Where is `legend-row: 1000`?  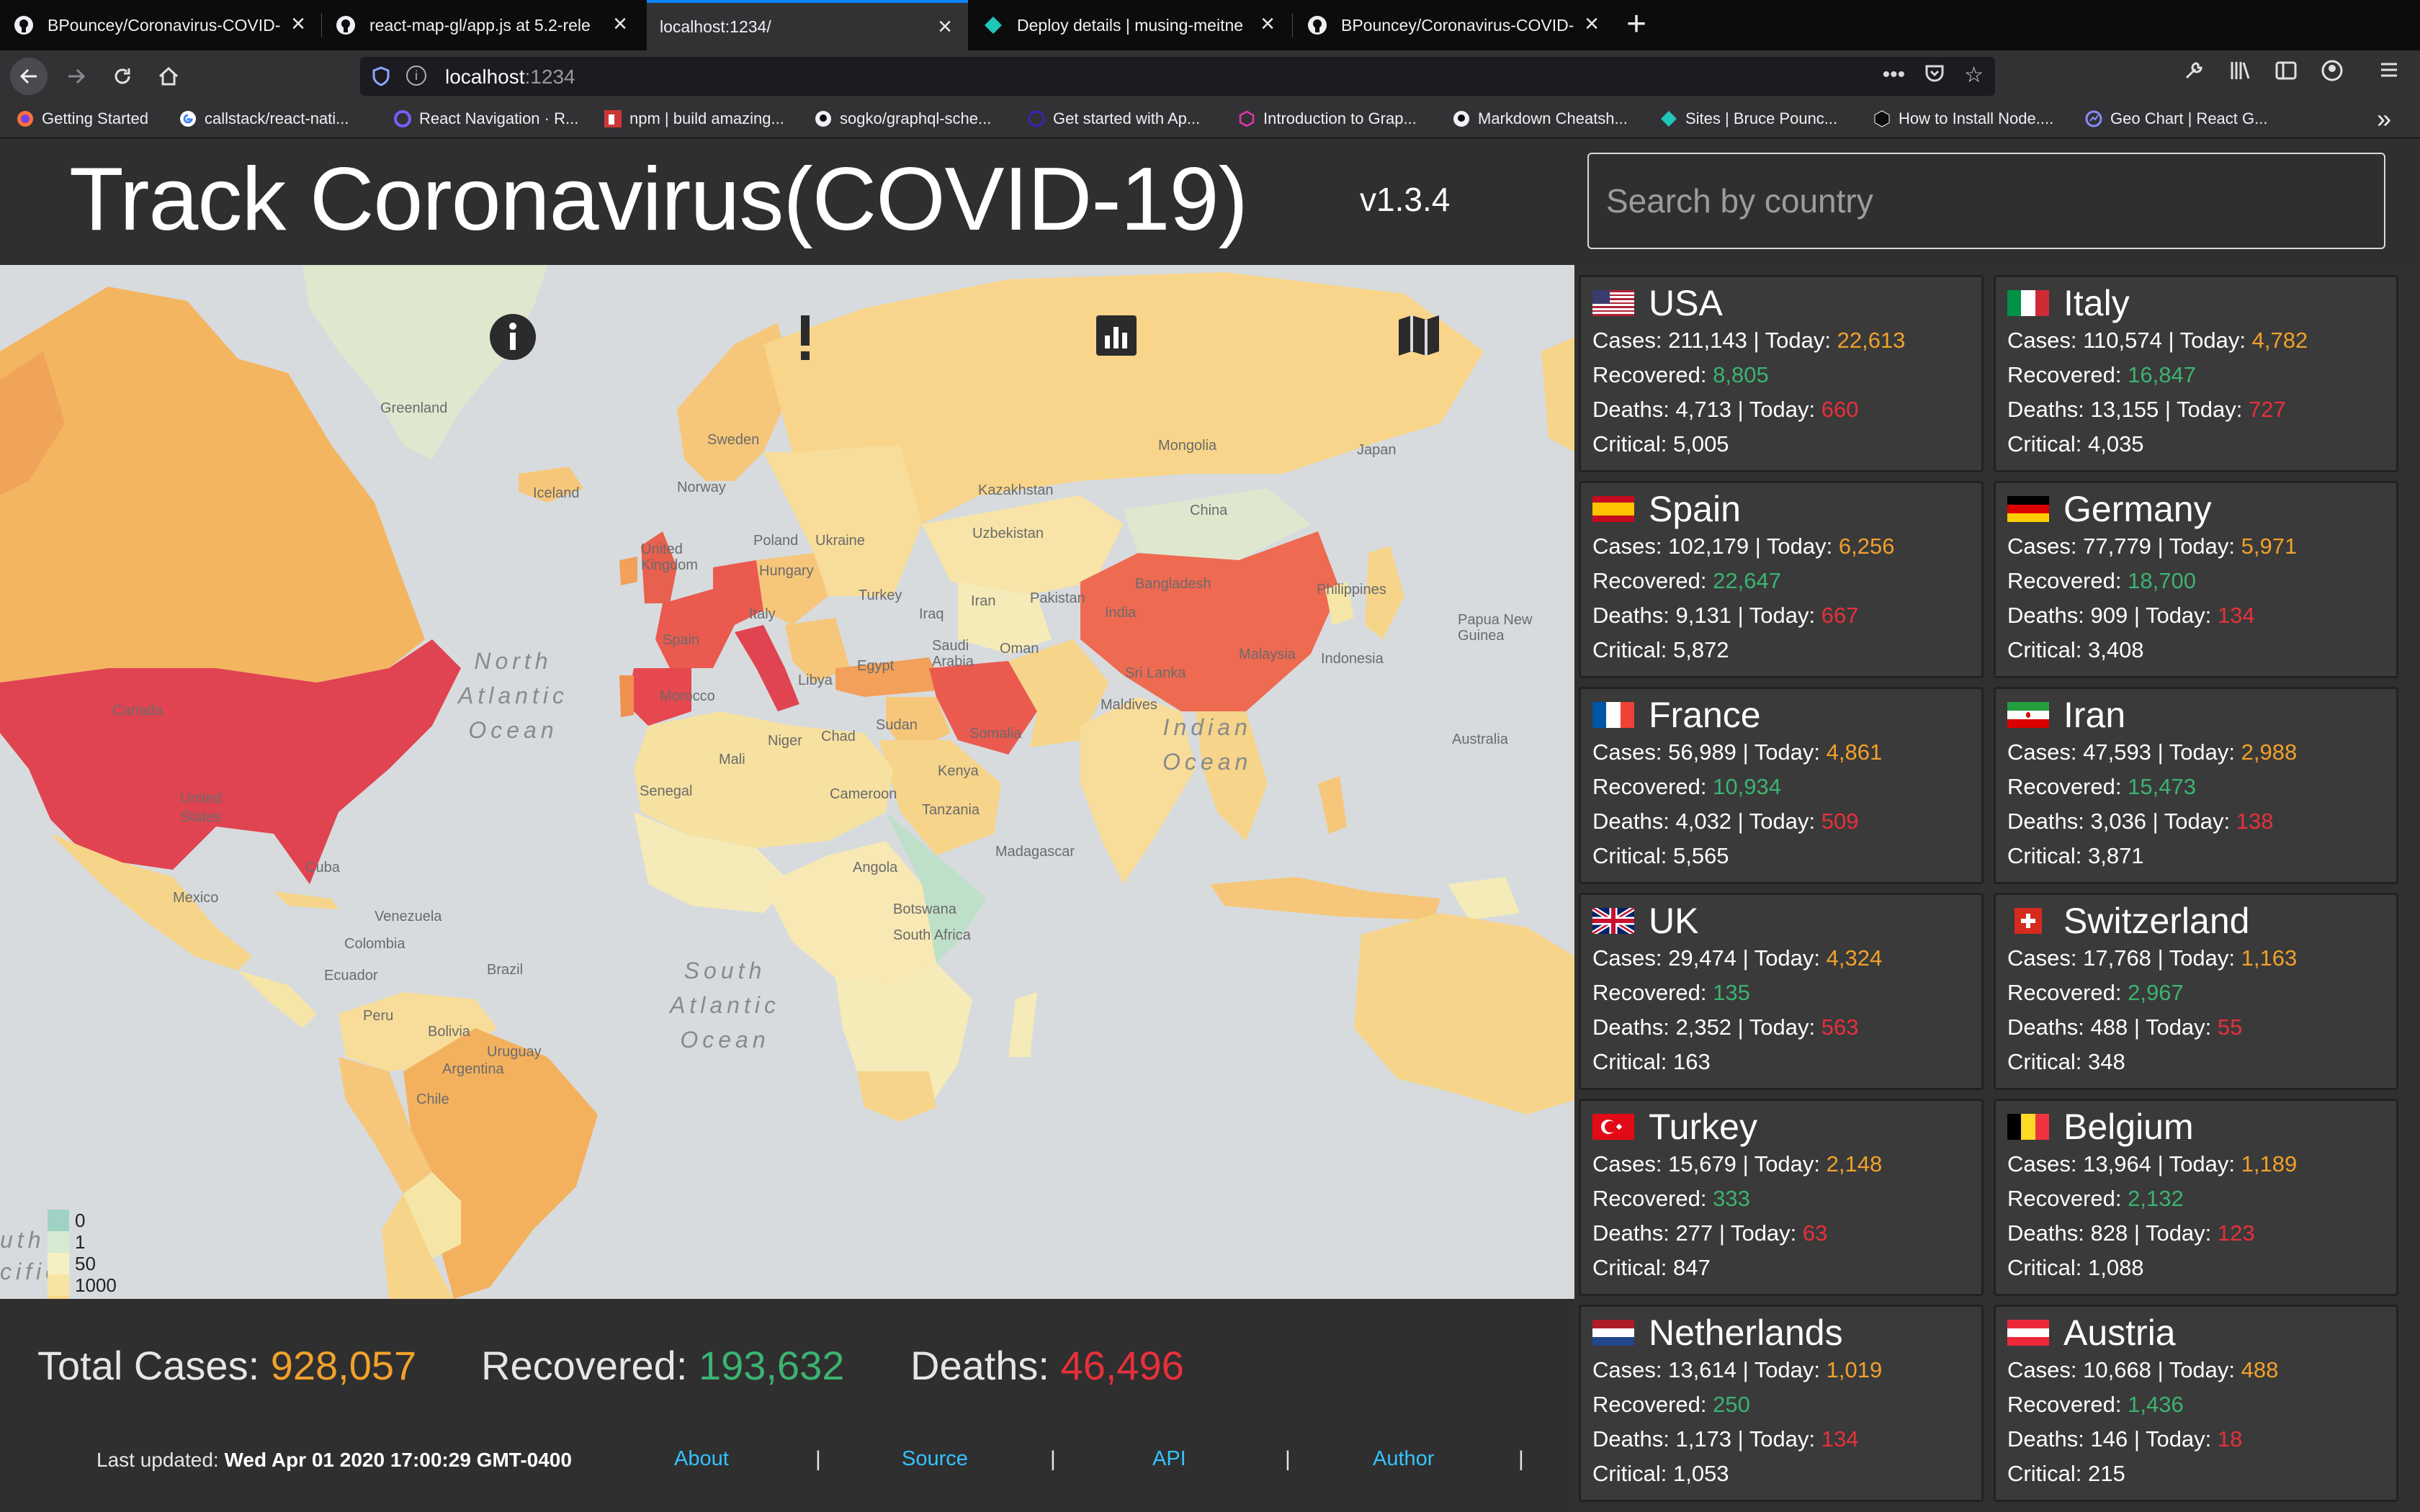 legend-row: 1000 is located at coordinates (100, 1285).